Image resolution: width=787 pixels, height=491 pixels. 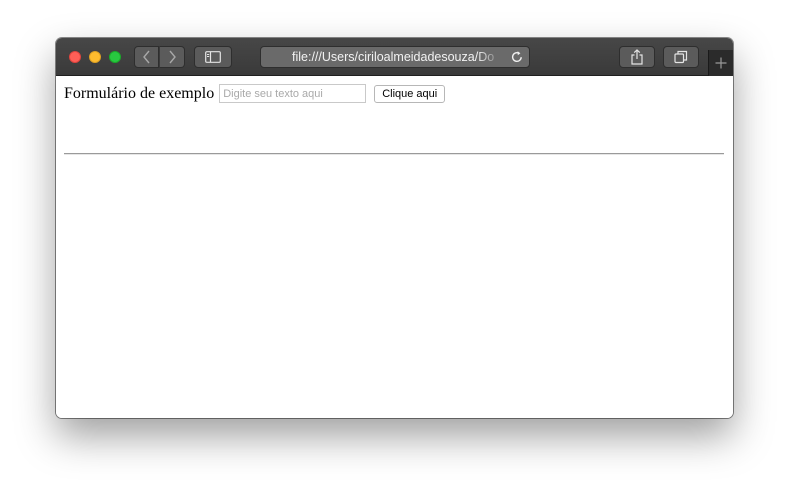 I want to click on share-icon, so click(x=637, y=57).